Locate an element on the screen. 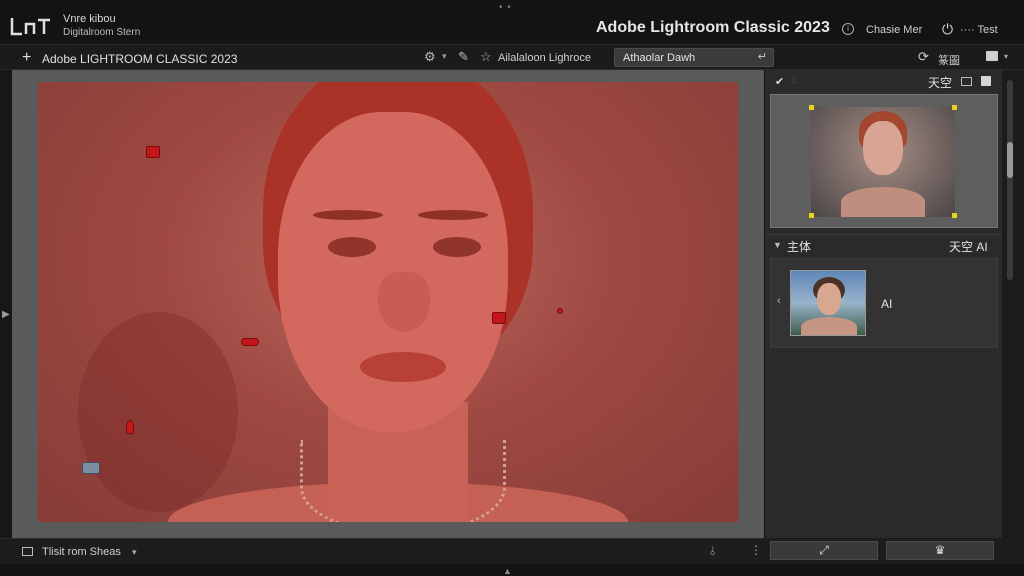  left-panel-collapsed is located at coordinates (6, 305).